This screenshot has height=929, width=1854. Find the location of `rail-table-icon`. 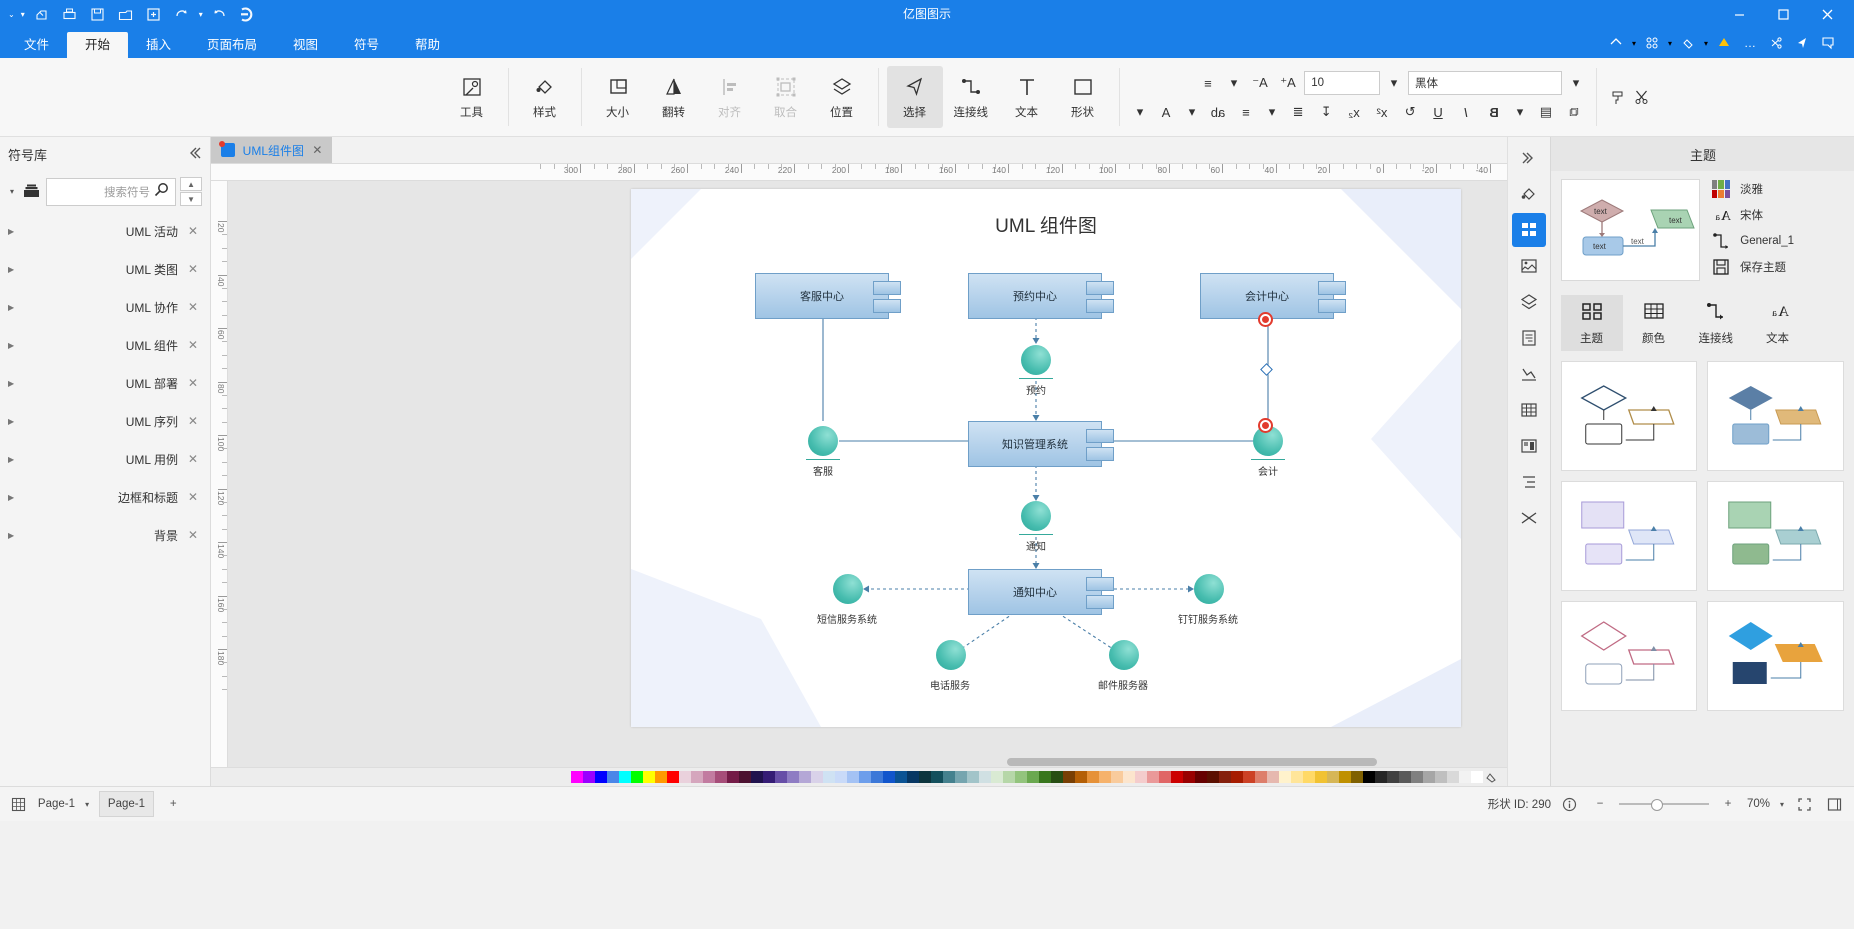

rail-table-icon is located at coordinates (1529, 410).